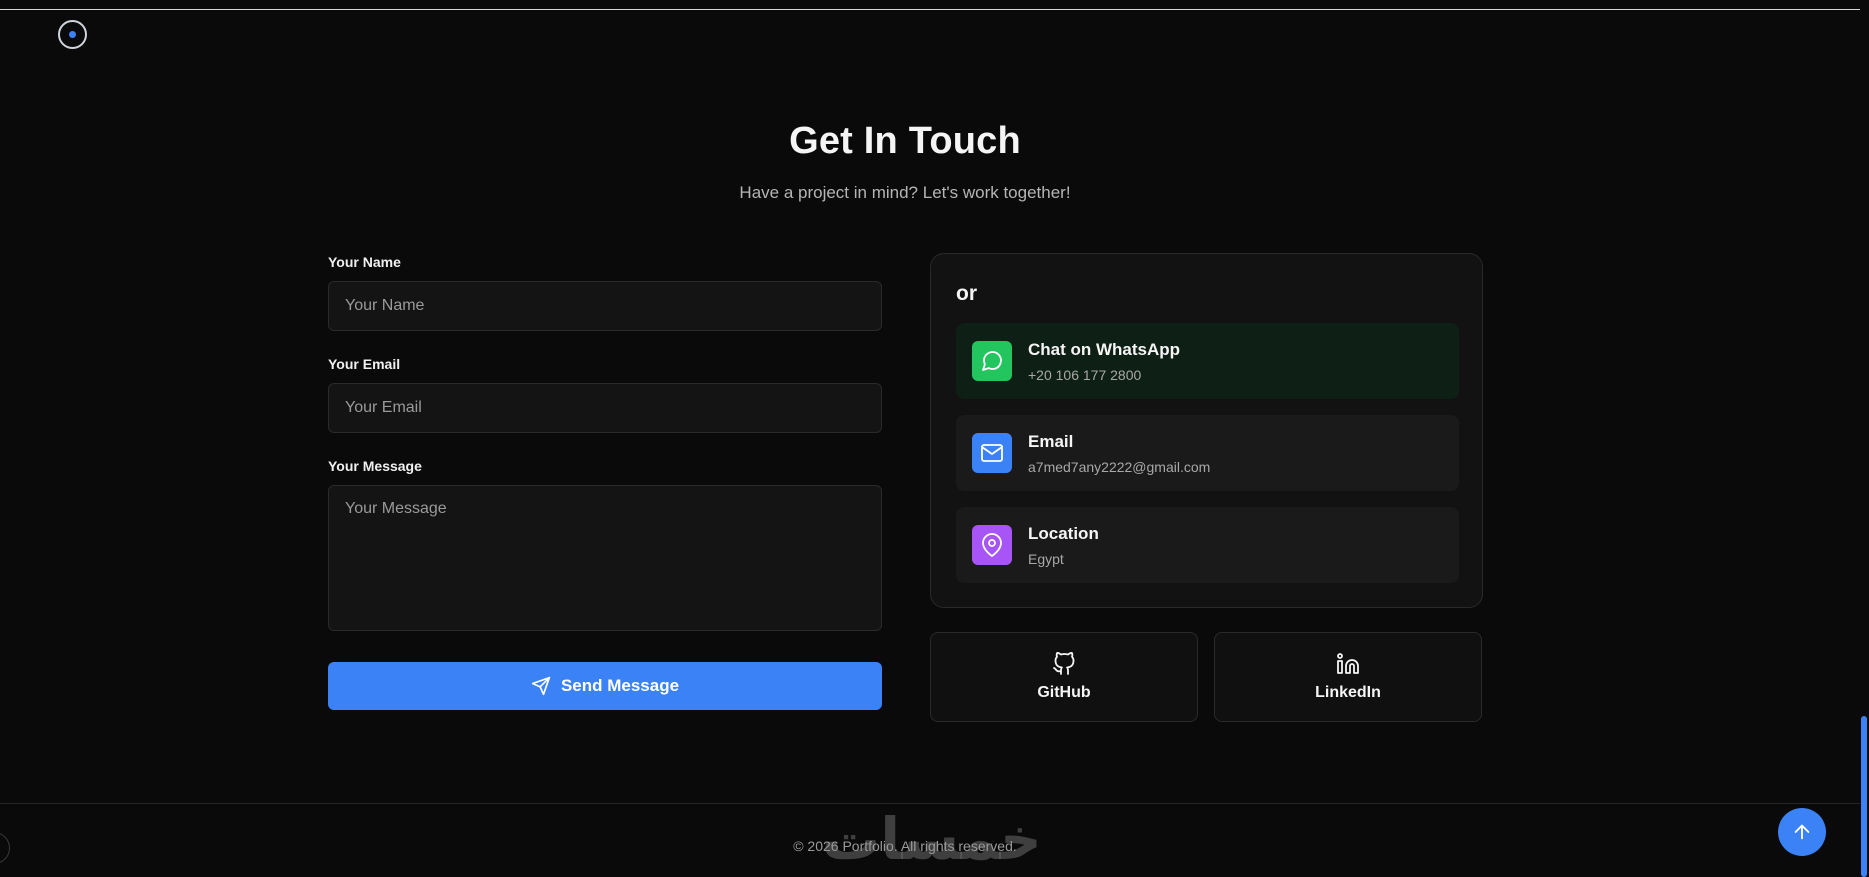 This screenshot has width=1869, height=877. Describe the element at coordinates (5, 848) in the screenshot. I see `edge-circle` at that location.